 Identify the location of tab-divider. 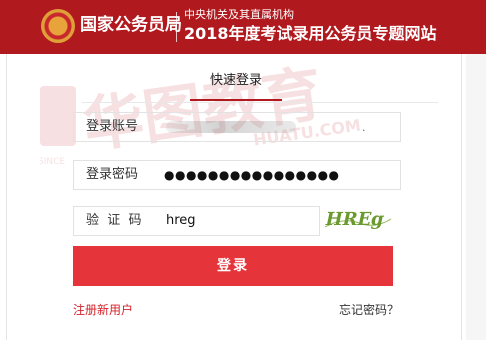
(260, 102).